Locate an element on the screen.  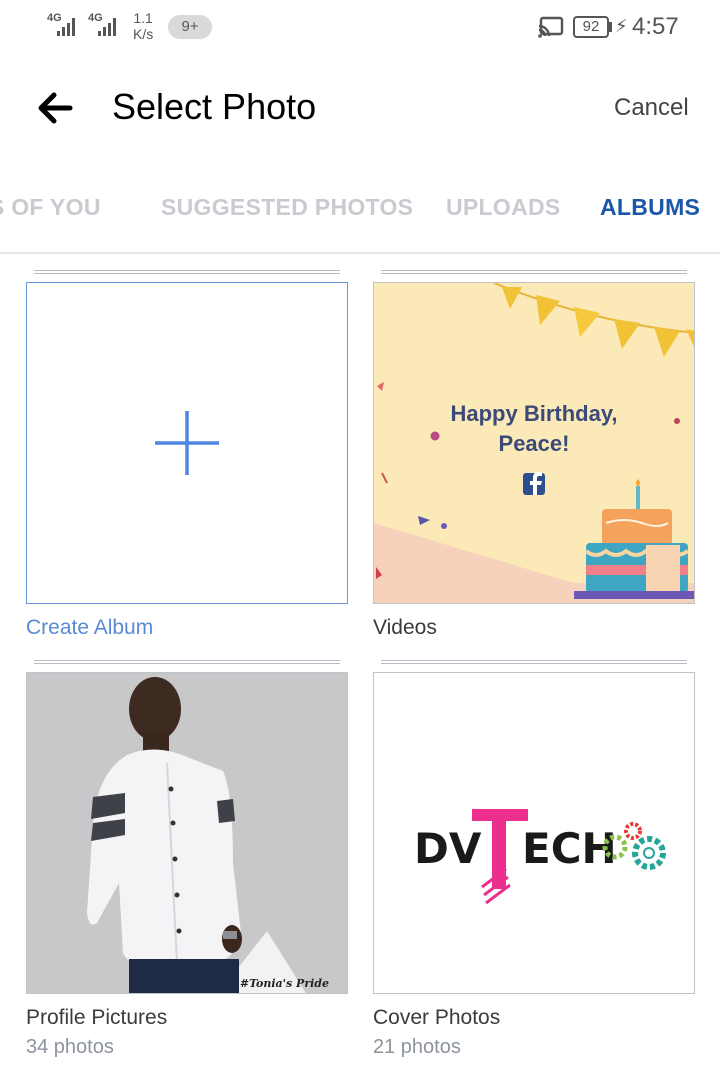
birthday-card-image: Happy Birthday, Peace! is located at coordinates (534, 443).